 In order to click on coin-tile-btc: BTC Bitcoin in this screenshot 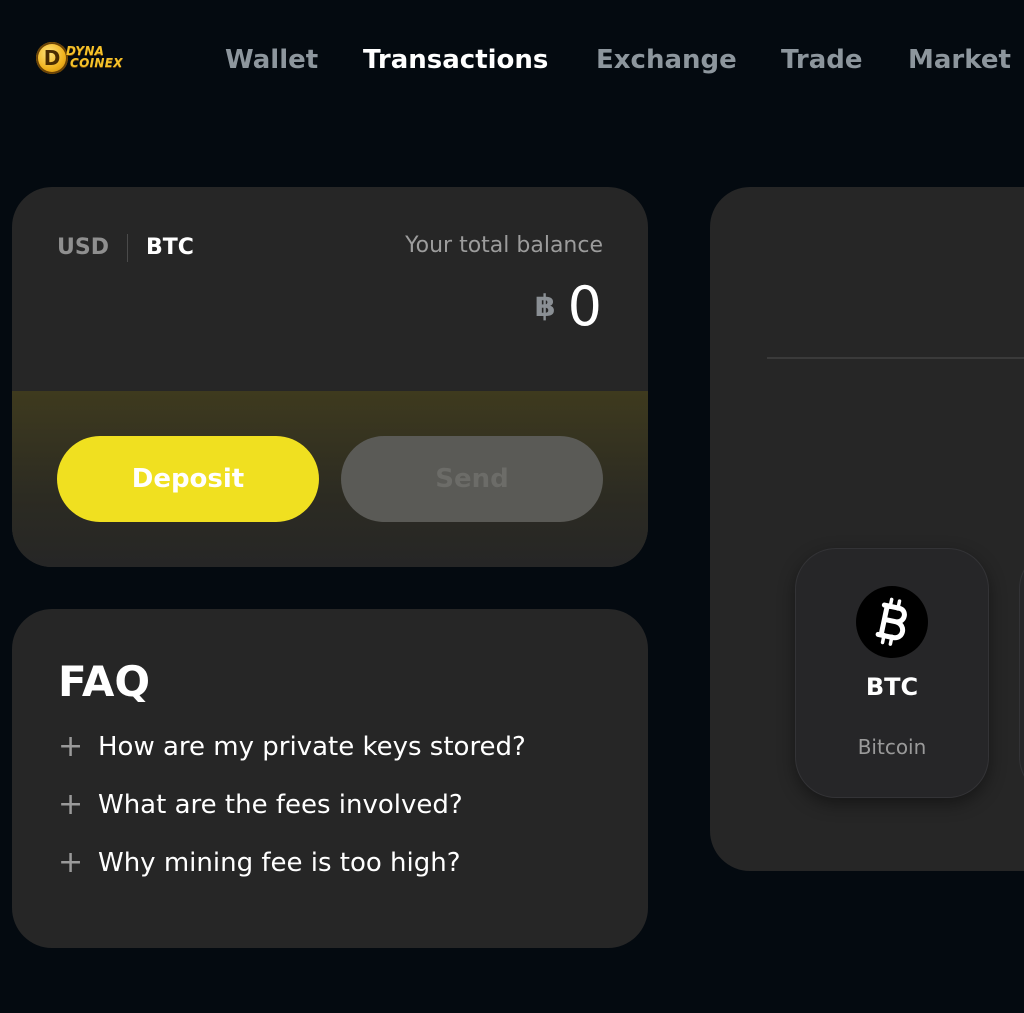, I will do `click(892, 673)`.